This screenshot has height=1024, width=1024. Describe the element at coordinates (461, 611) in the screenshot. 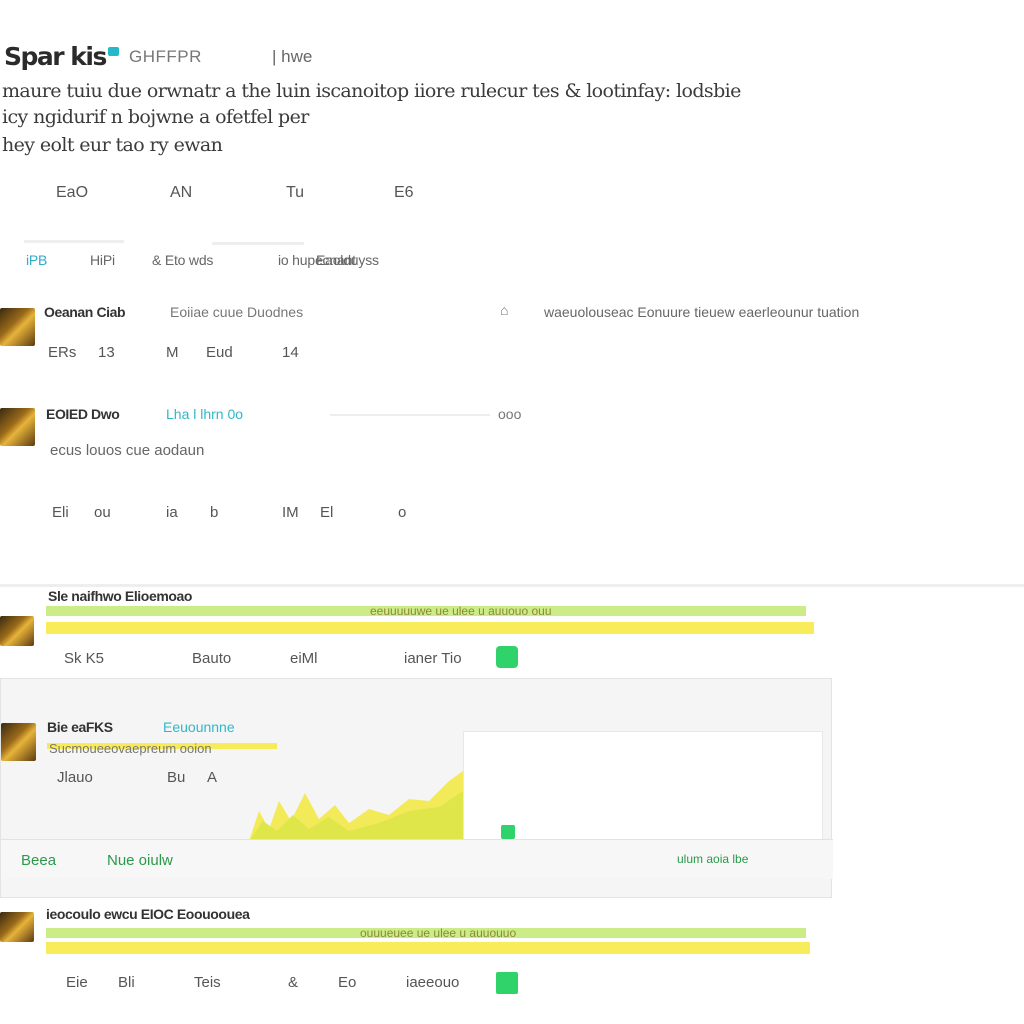

I see `highlight-text: eeuuuuuwe ue ulee u auuouo ouu` at that location.